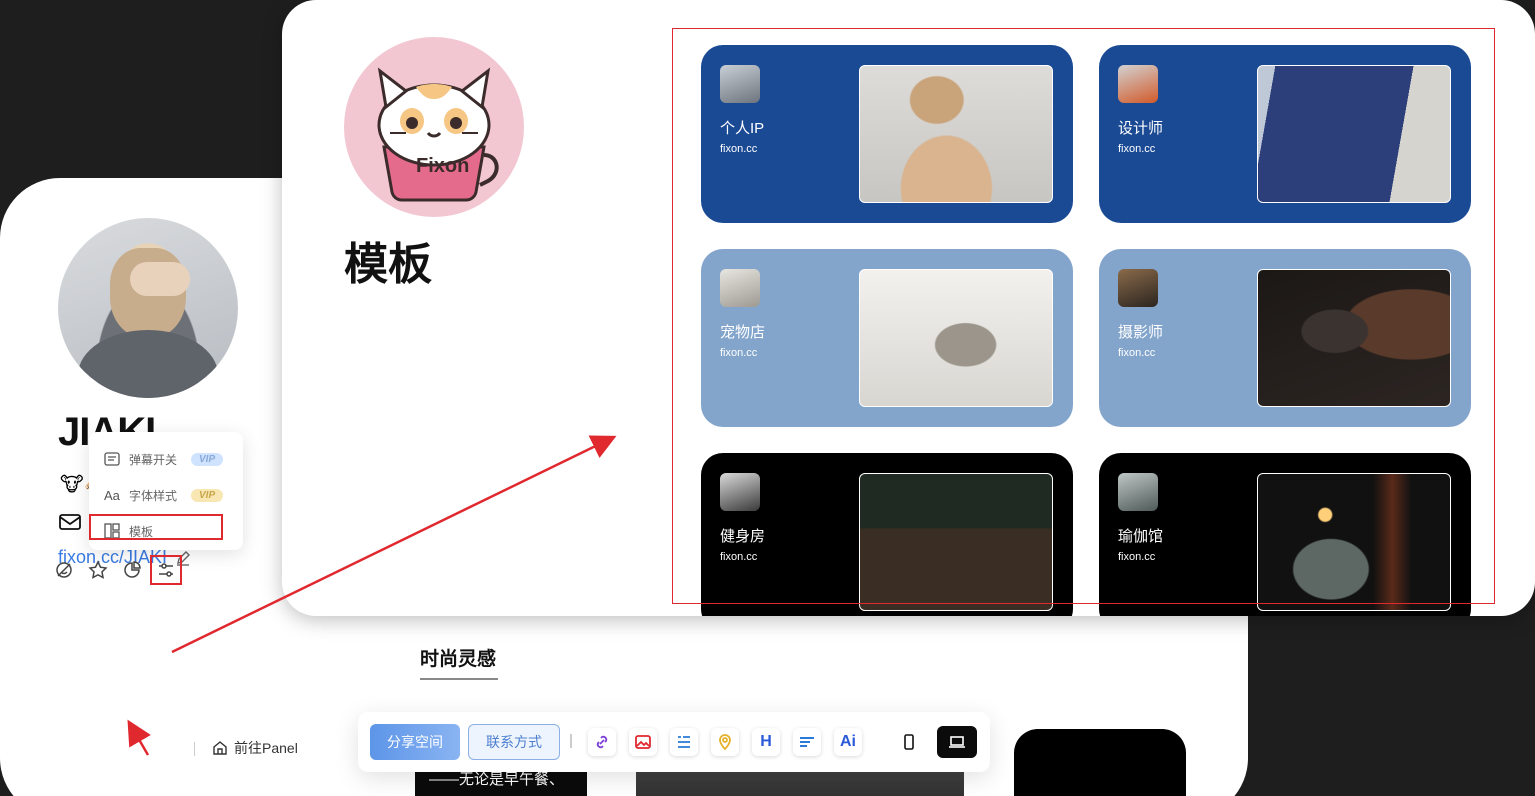  Describe the element at coordinates (153, 495) in the screenshot. I see `popup-item-label: 字体样式` at that location.